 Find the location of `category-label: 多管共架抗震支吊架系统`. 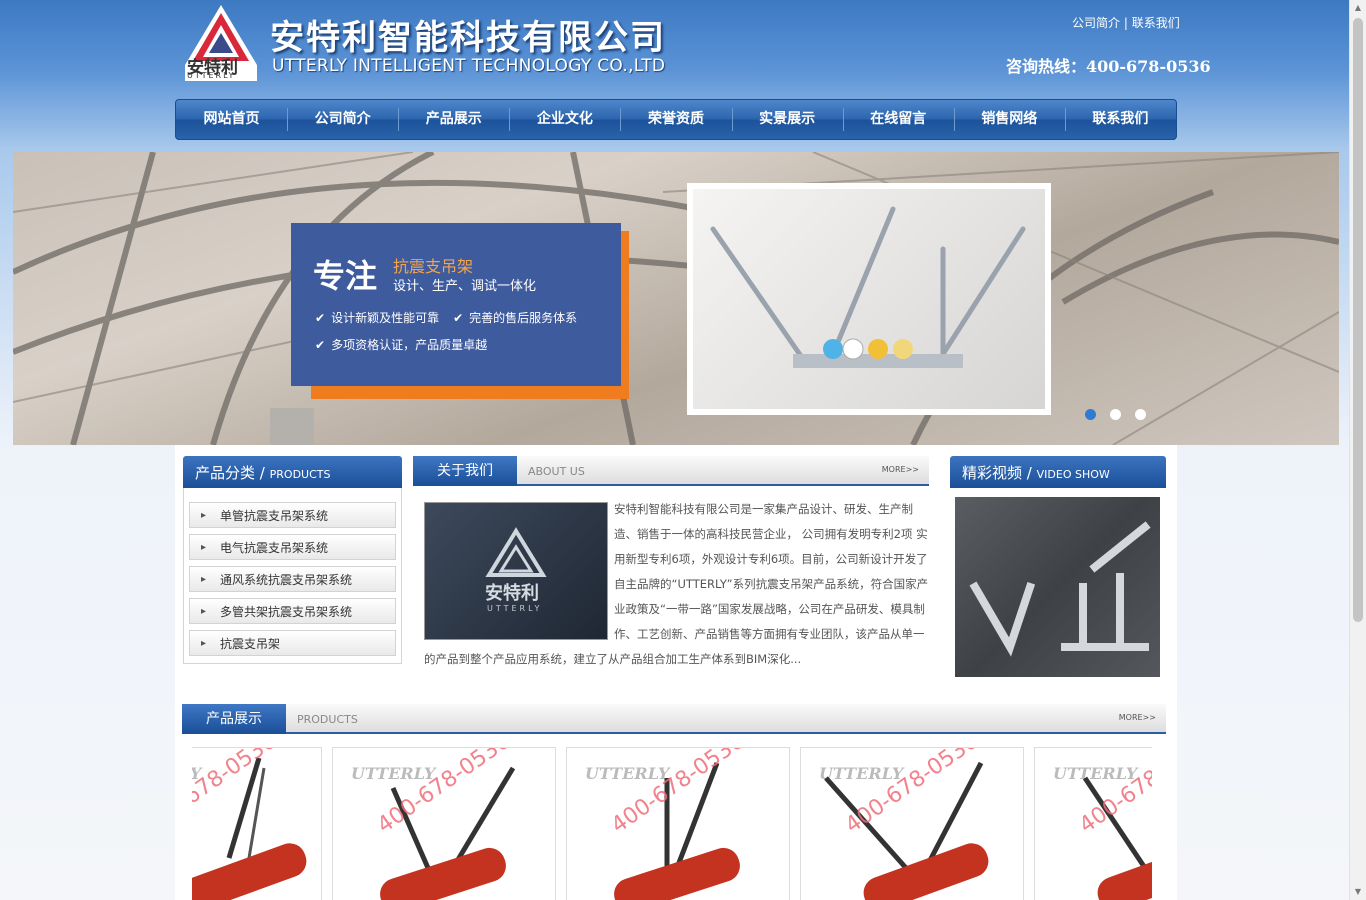

category-label: 多管共架抗震支吊架系统 is located at coordinates (286, 612).